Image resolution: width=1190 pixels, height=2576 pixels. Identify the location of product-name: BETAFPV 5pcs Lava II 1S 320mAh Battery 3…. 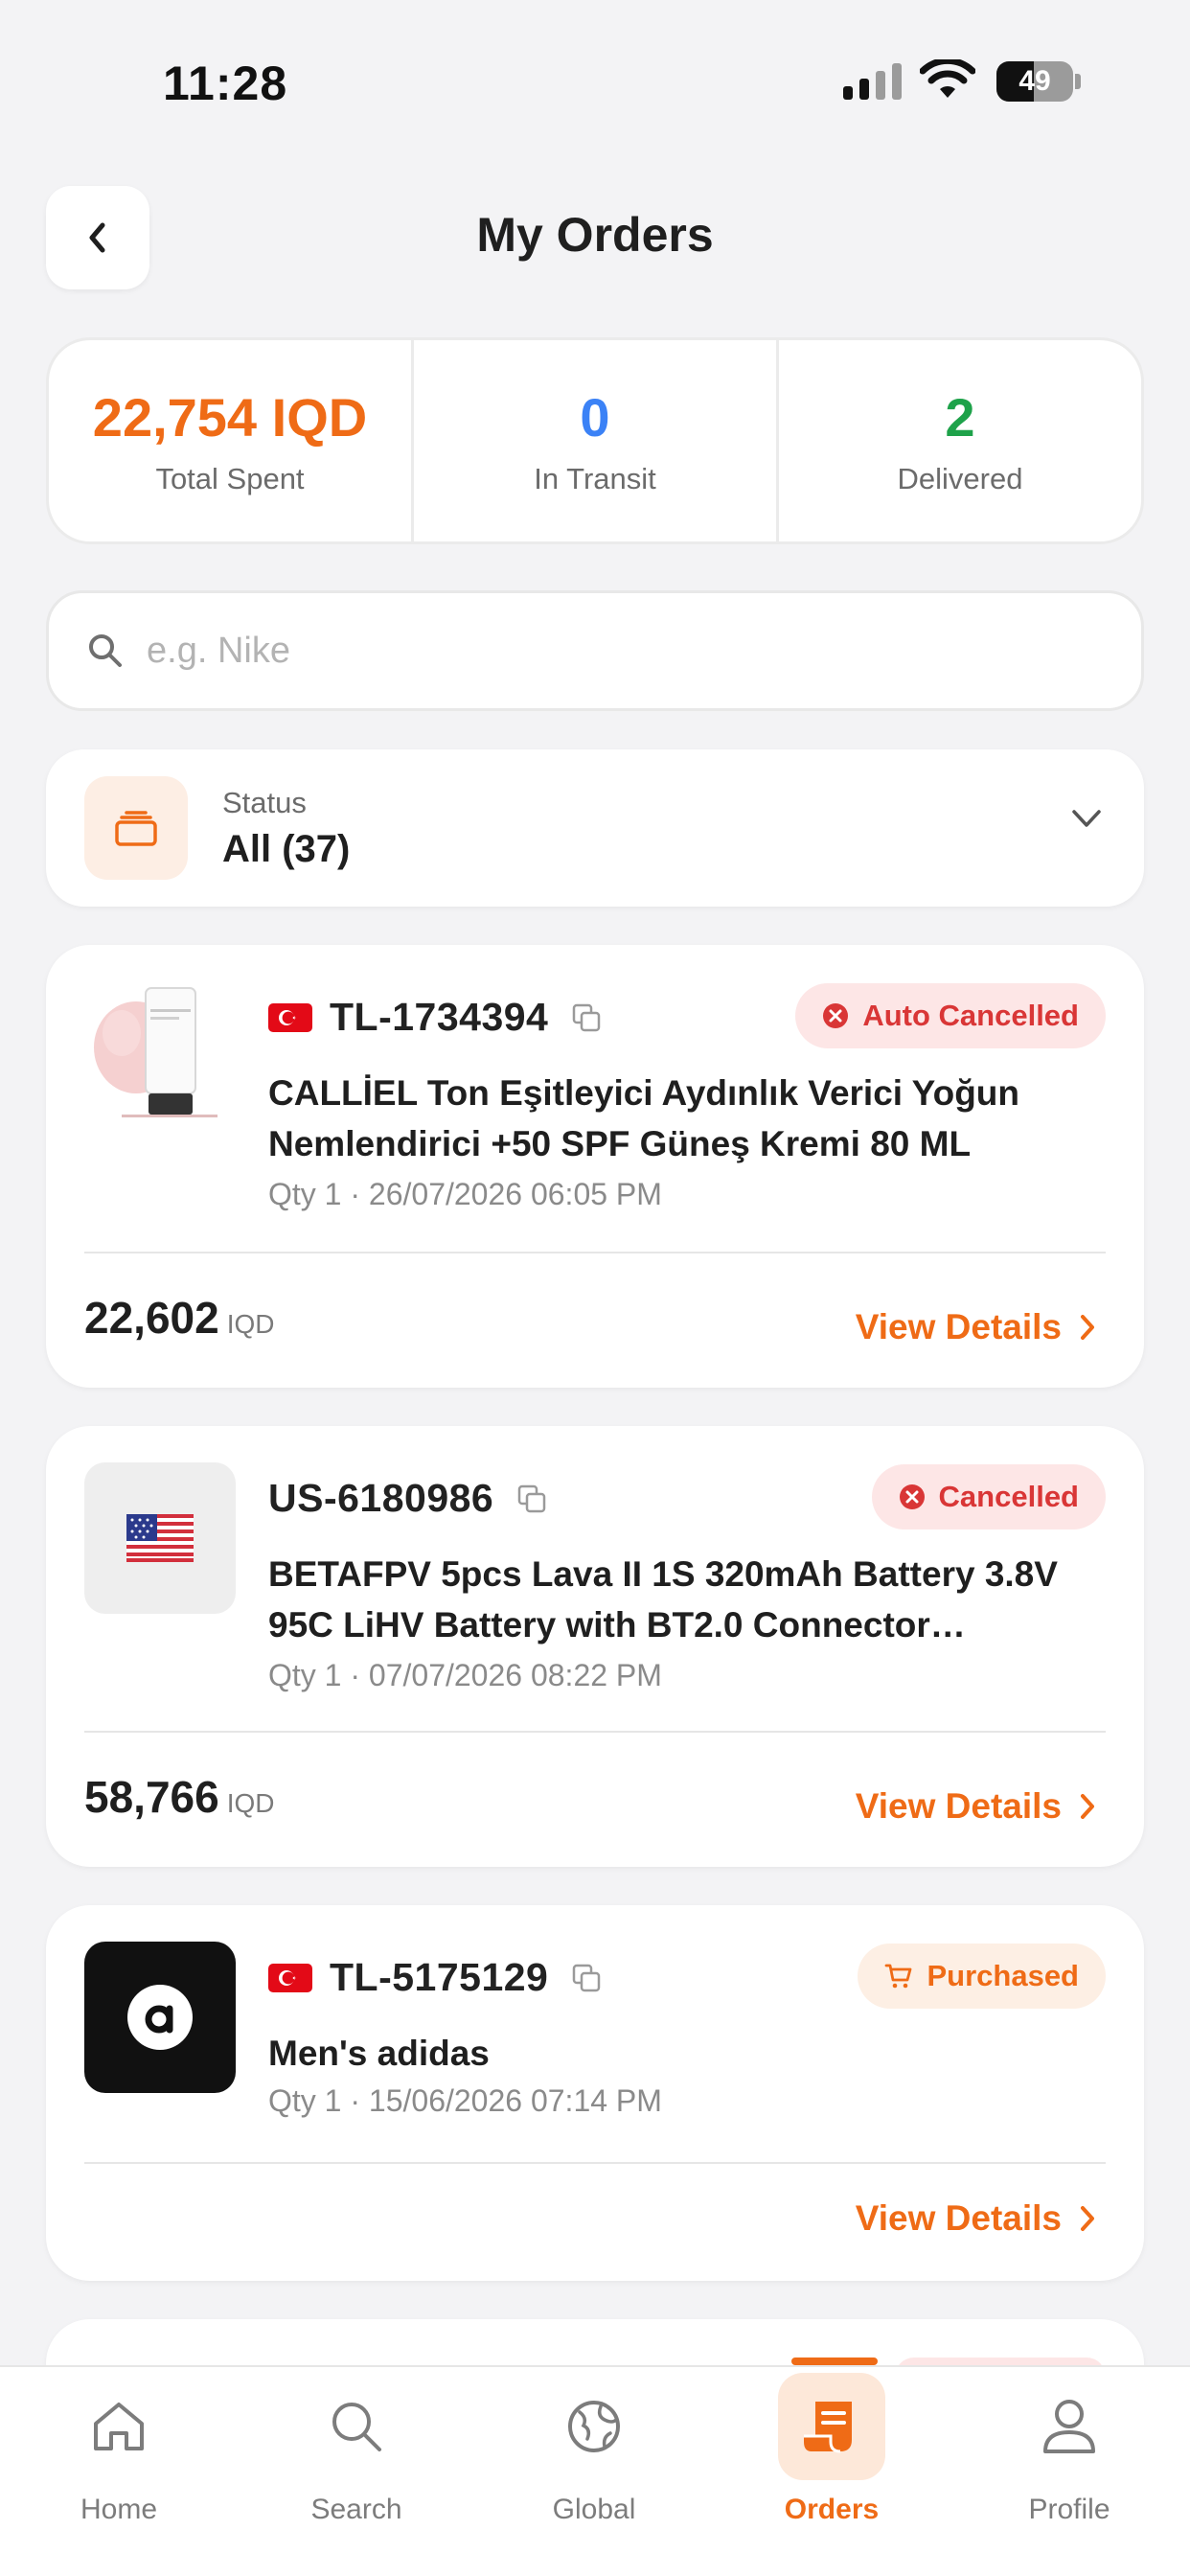
(663, 1599).